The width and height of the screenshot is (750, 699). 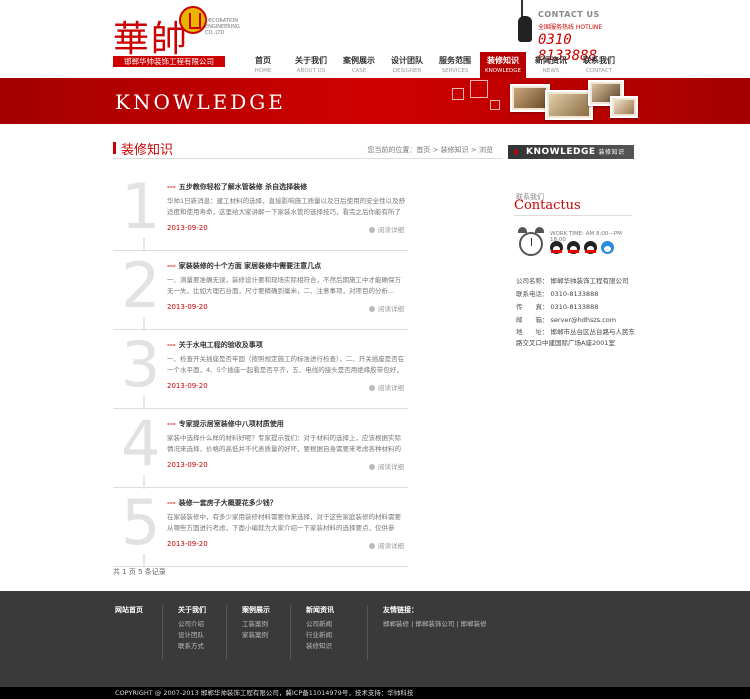 What do you see at coordinates (129, 610) in the screenshot?
I see `footer-heading: 网站首页` at bounding box center [129, 610].